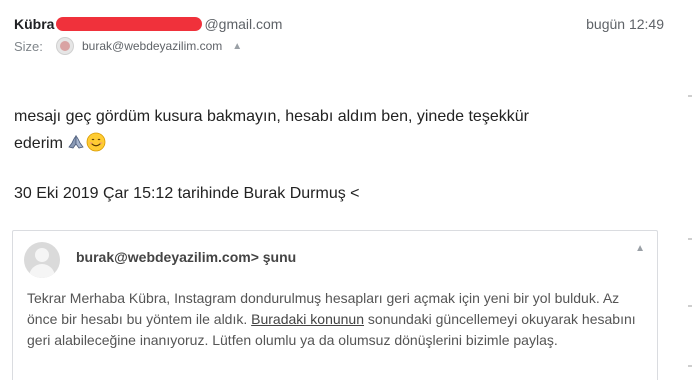 The image size is (692, 380). Describe the element at coordinates (96, 142) in the screenshot. I see `smiling-face-icon` at that location.